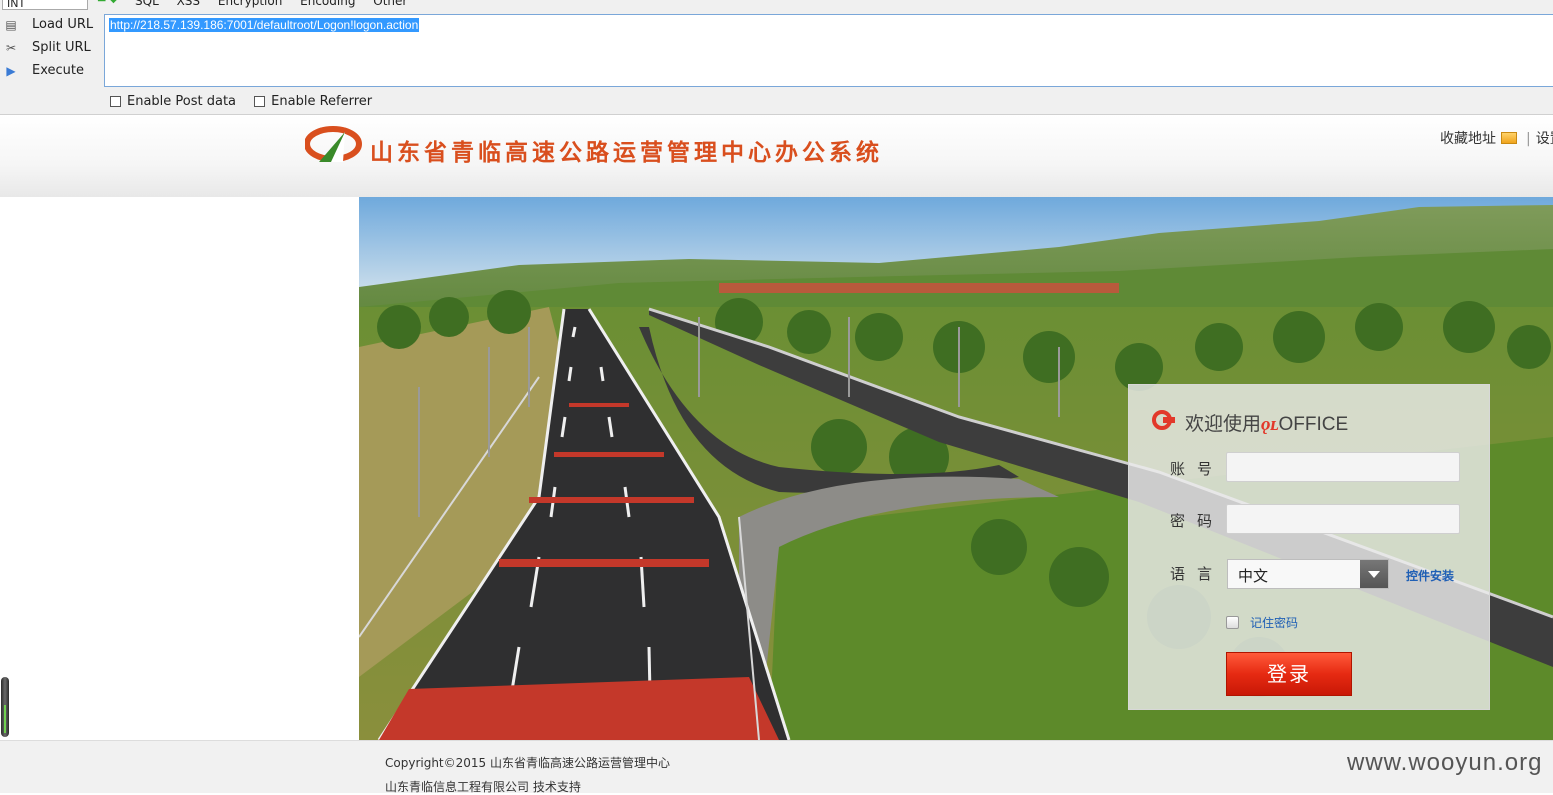 The image size is (1553, 795). What do you see at coordinates (1253, 576) in the screenshot?
I see `language-value: 中文` at bounding box center [1253, 576].